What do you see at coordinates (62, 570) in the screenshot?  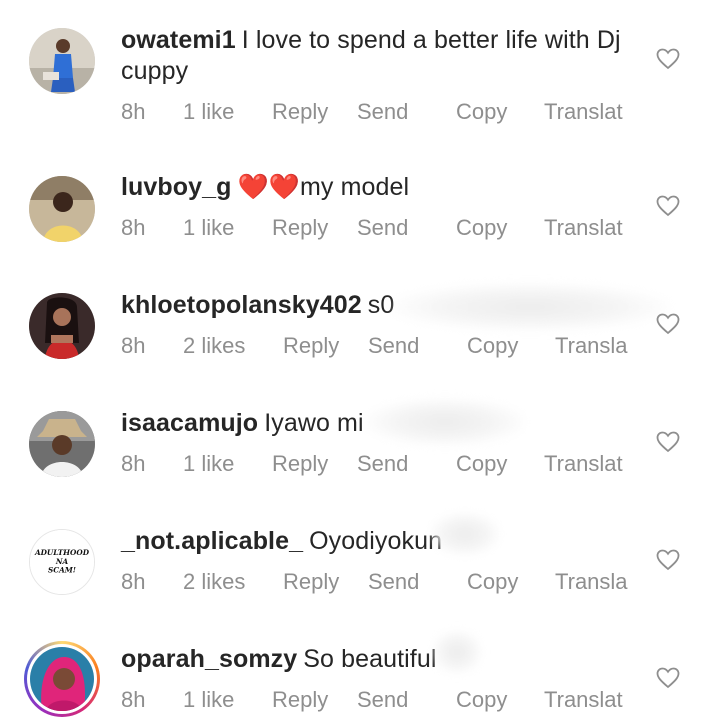 I see `avatar-text: SCAM!` at bounding box center [62, 570].